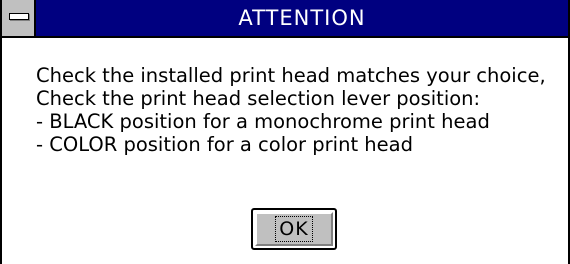  Describe the element at coordinates (302, 18) in the screenshot. I see `dialog-title: ATTENTION` at that location.